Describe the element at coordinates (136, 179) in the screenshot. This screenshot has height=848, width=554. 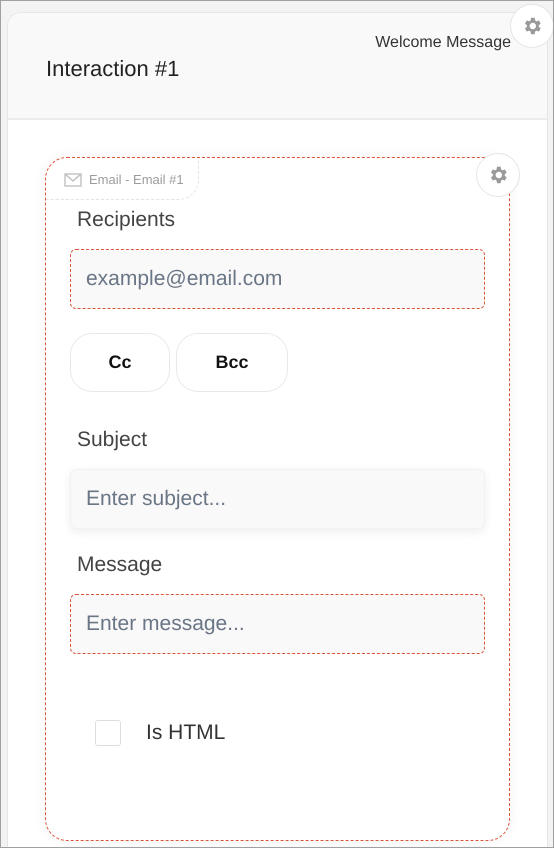
I see `email-tag-label: Email - Email #1` at that location.